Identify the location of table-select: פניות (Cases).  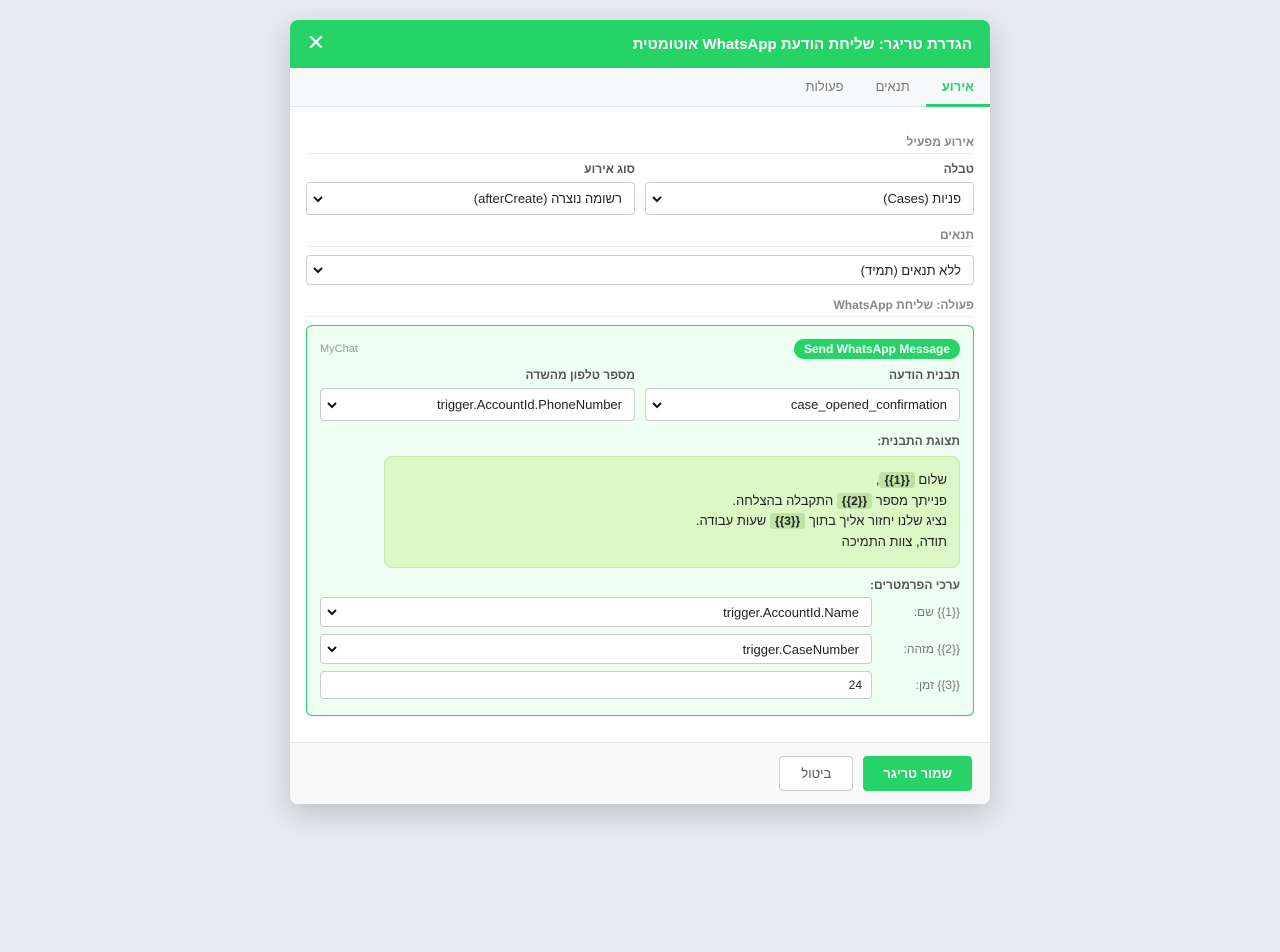
(809, 198).